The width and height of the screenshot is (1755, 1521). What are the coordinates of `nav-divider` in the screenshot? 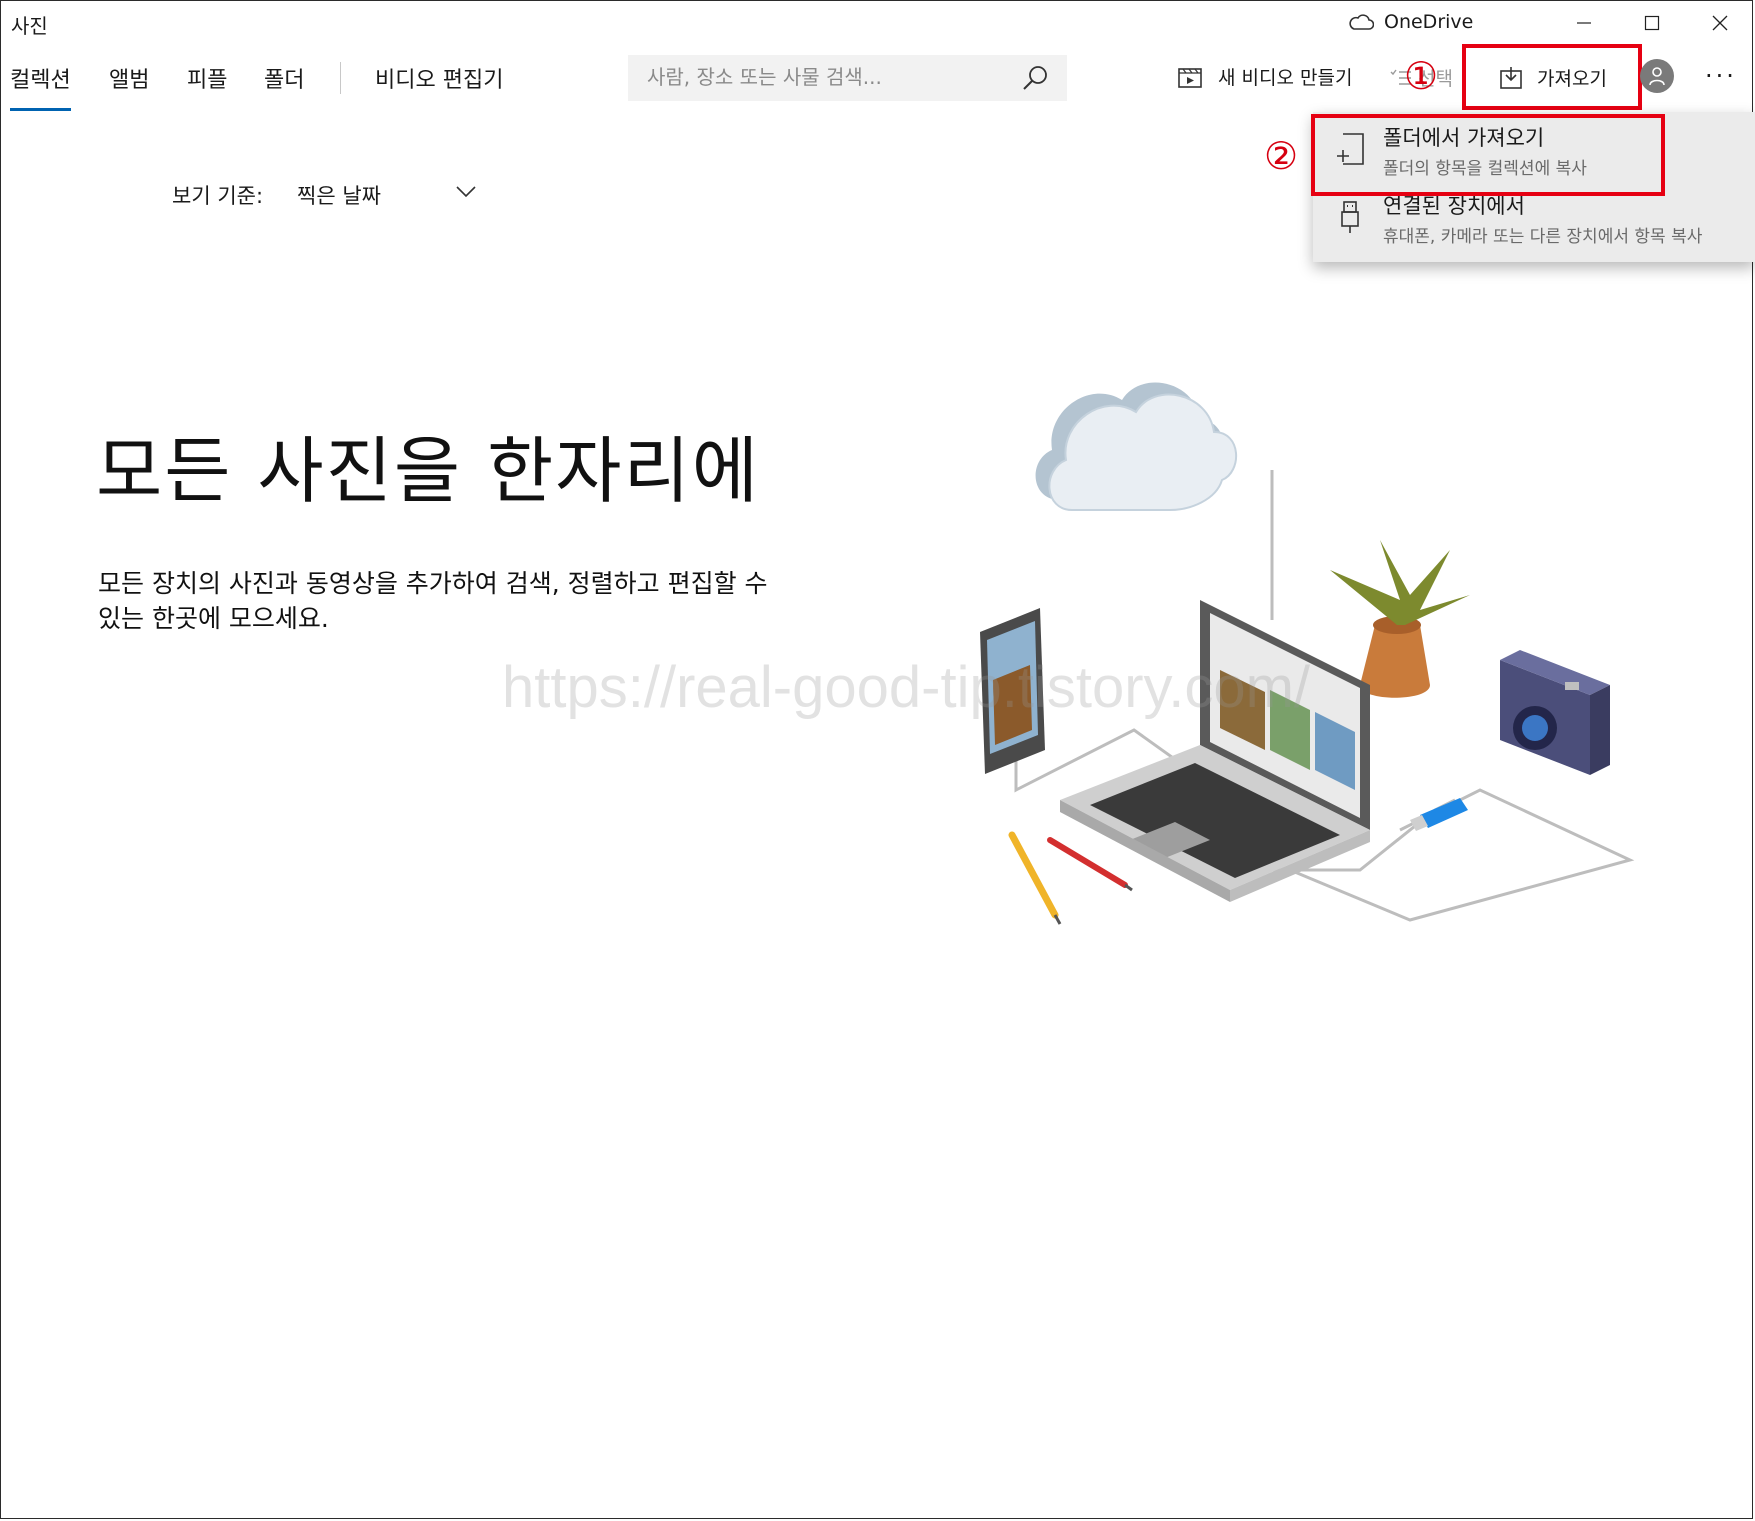 It's located at (340, 78).